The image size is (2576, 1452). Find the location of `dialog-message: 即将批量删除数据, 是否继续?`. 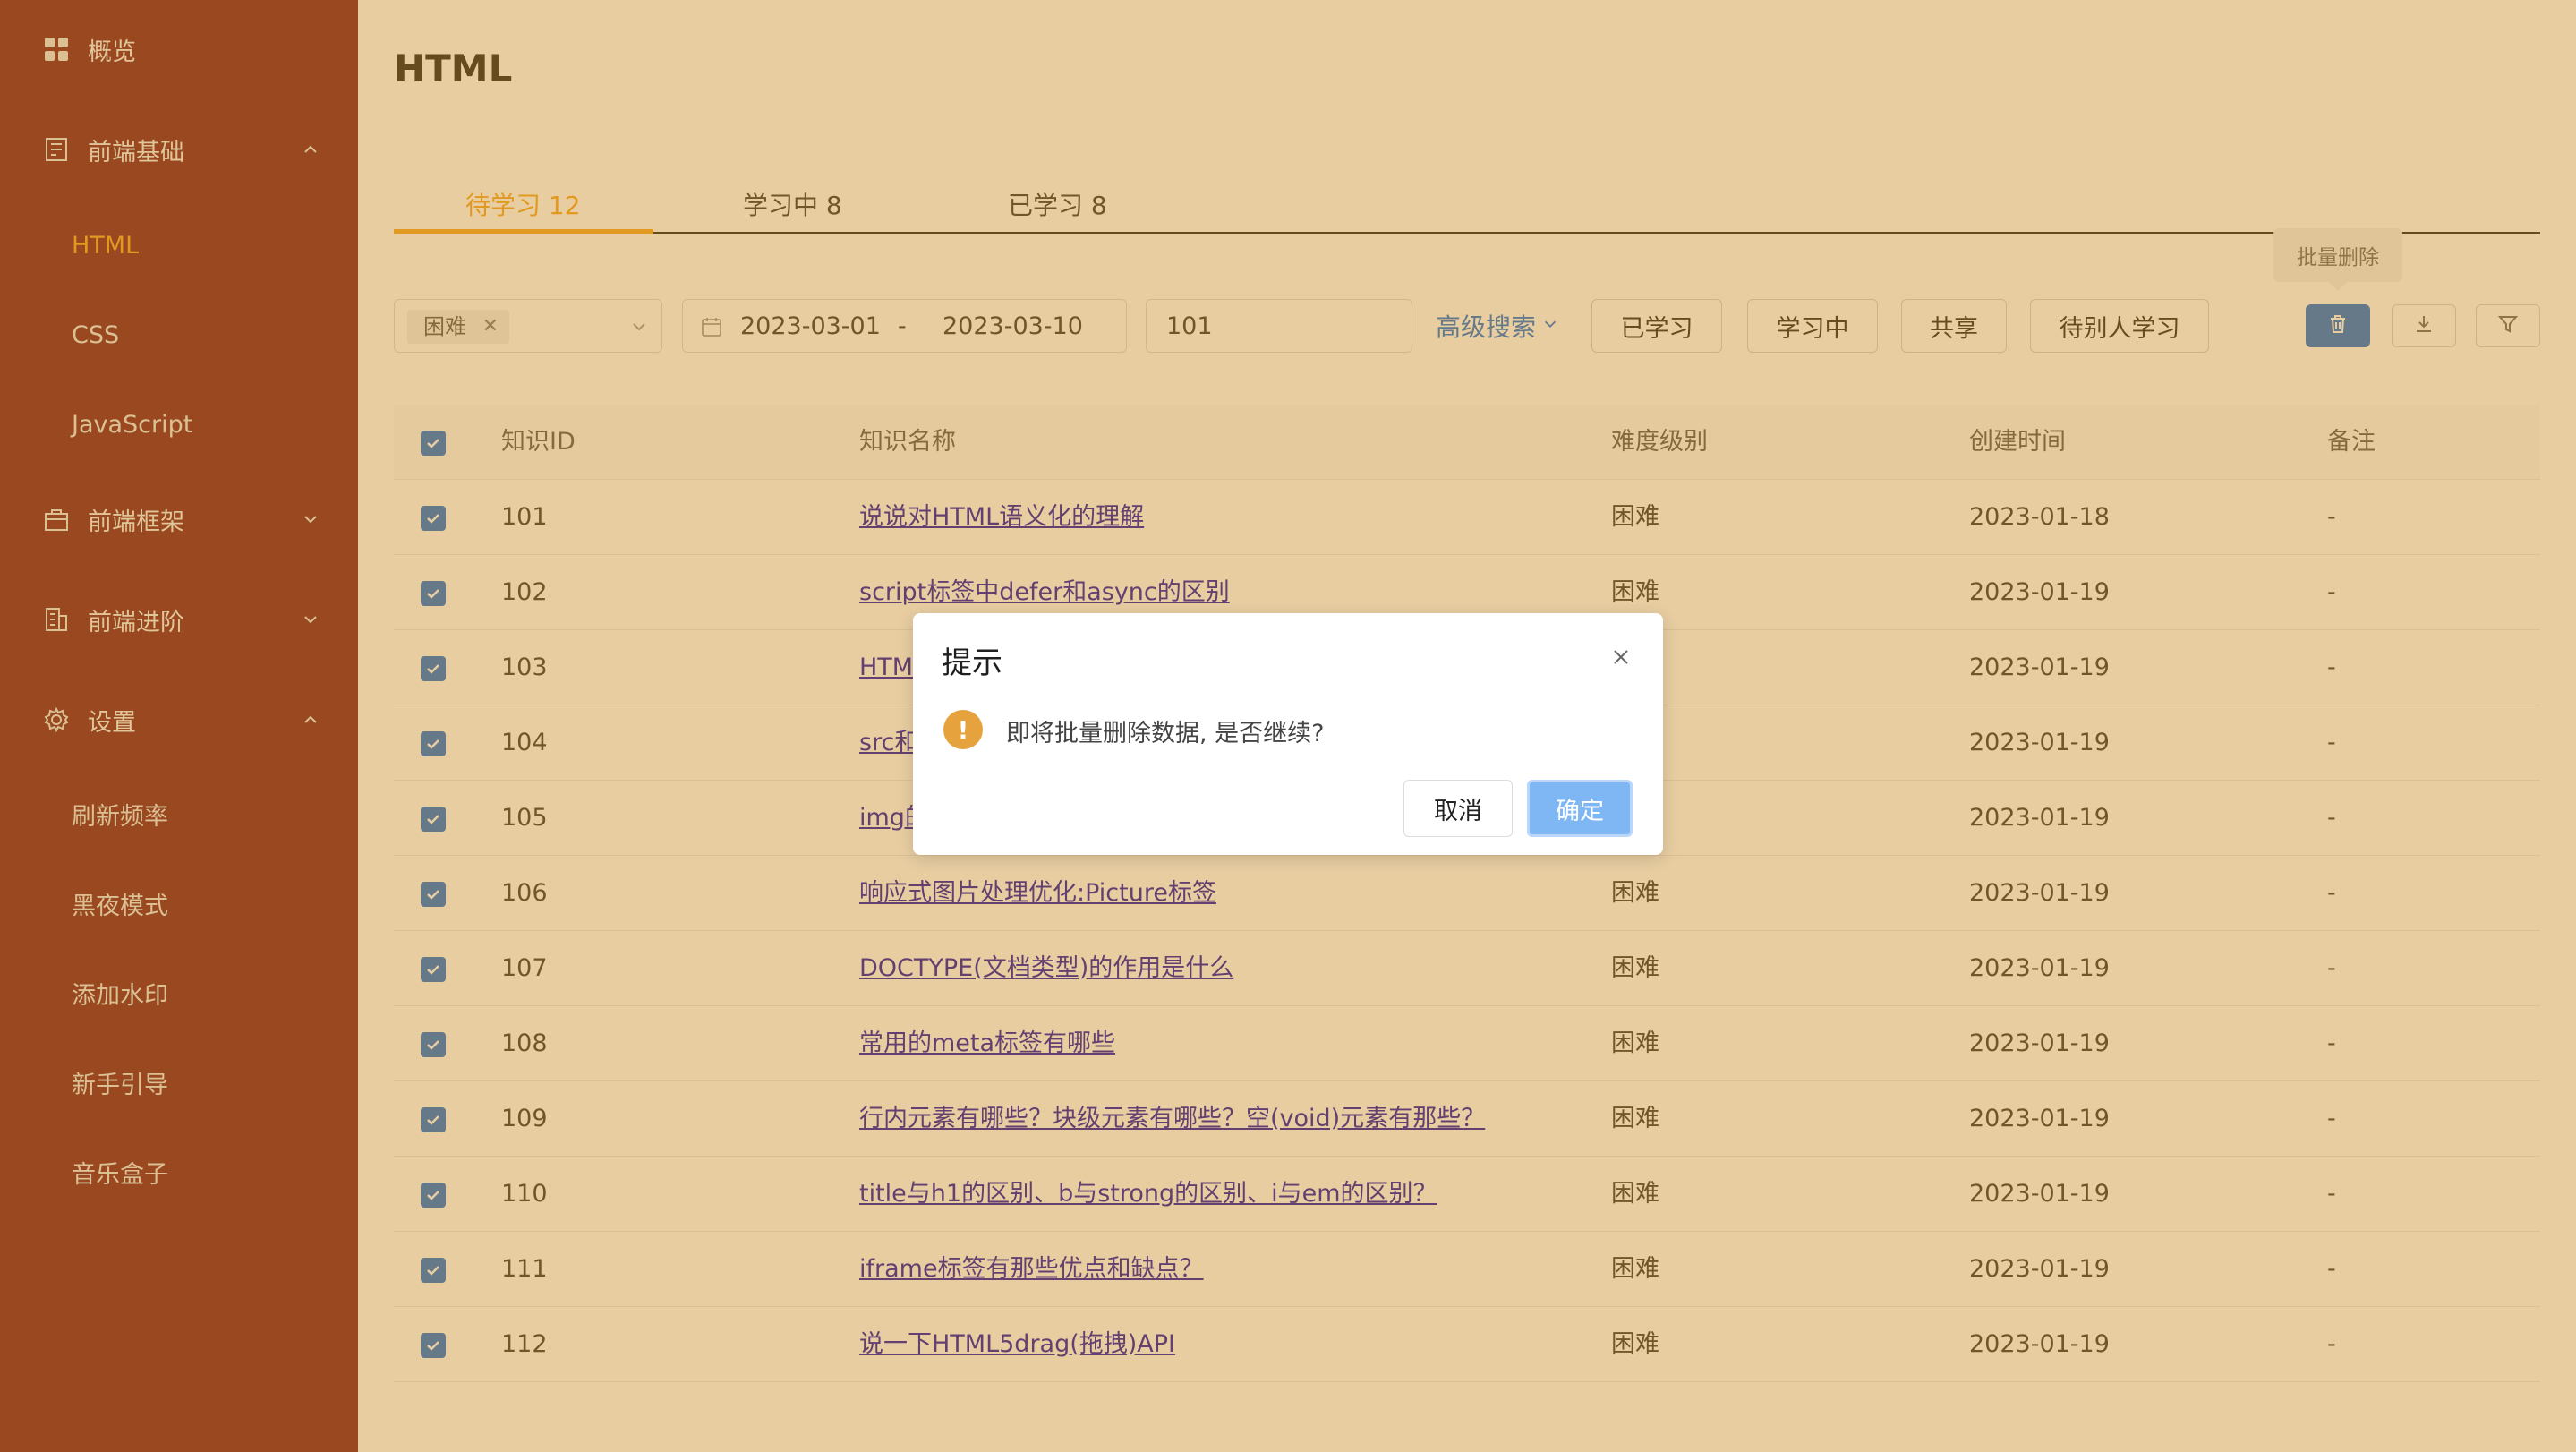

dialog-message: 即将批量删除数据, 是否继续? is located at coordinates (1165, 733).